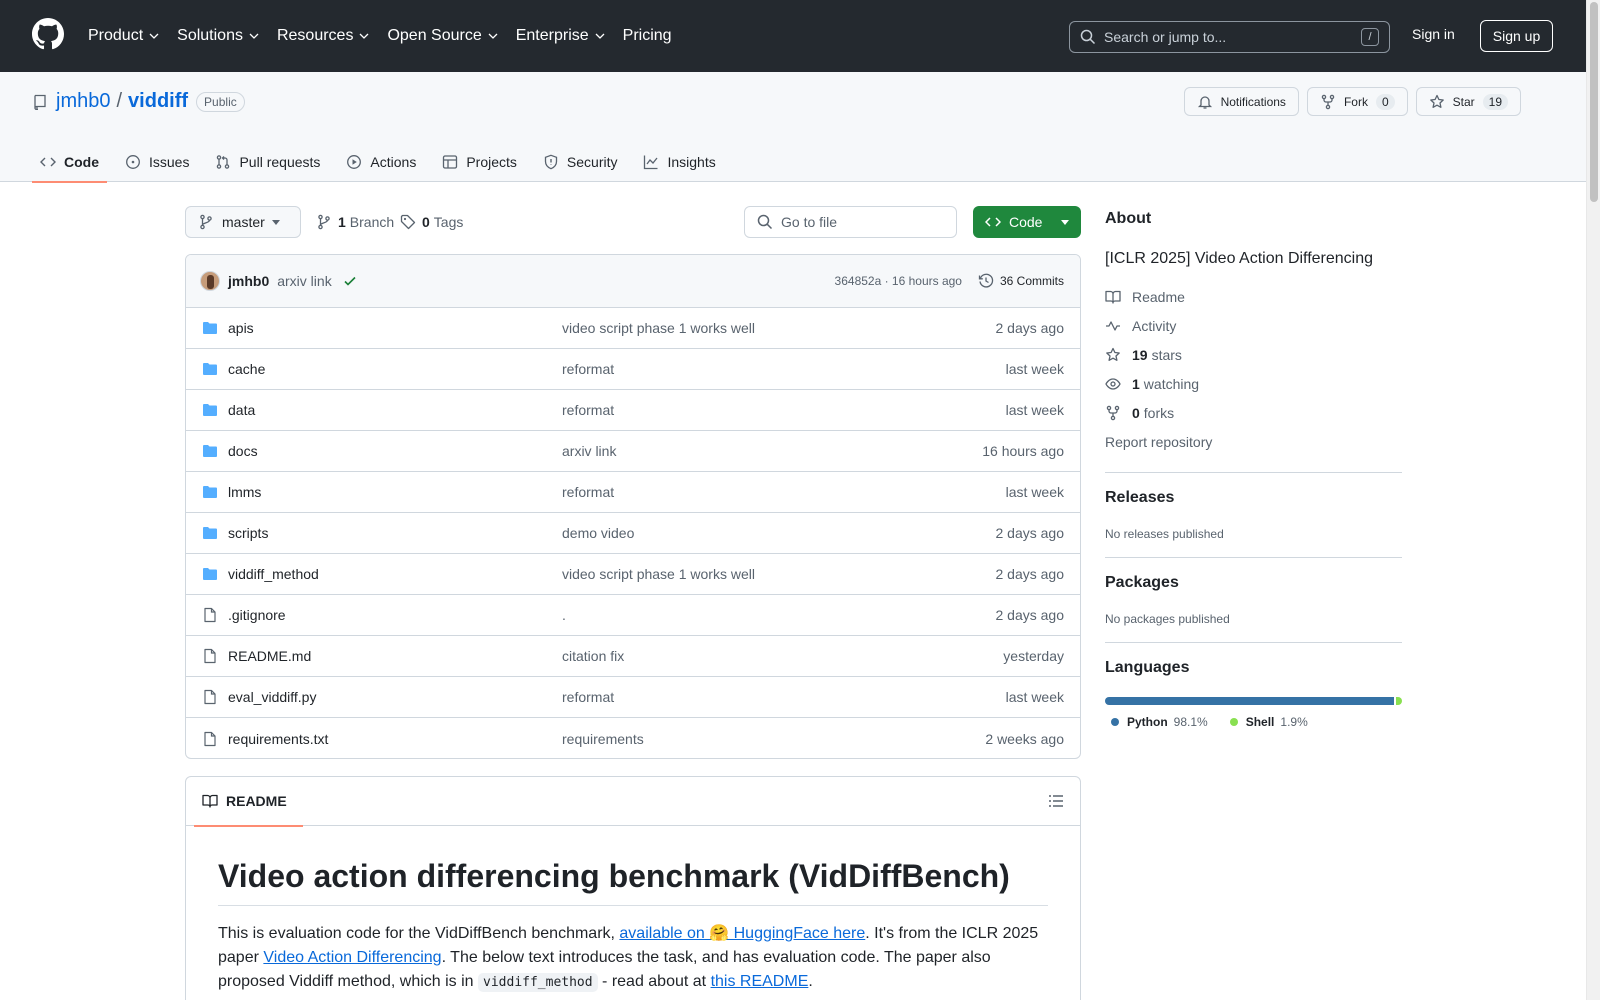 The image size is (1600, 1000). What do you see at coordinates (315, 35) in the screenshot?
I see `nav-resources-label: Resources` at bounding box center [315, 35].